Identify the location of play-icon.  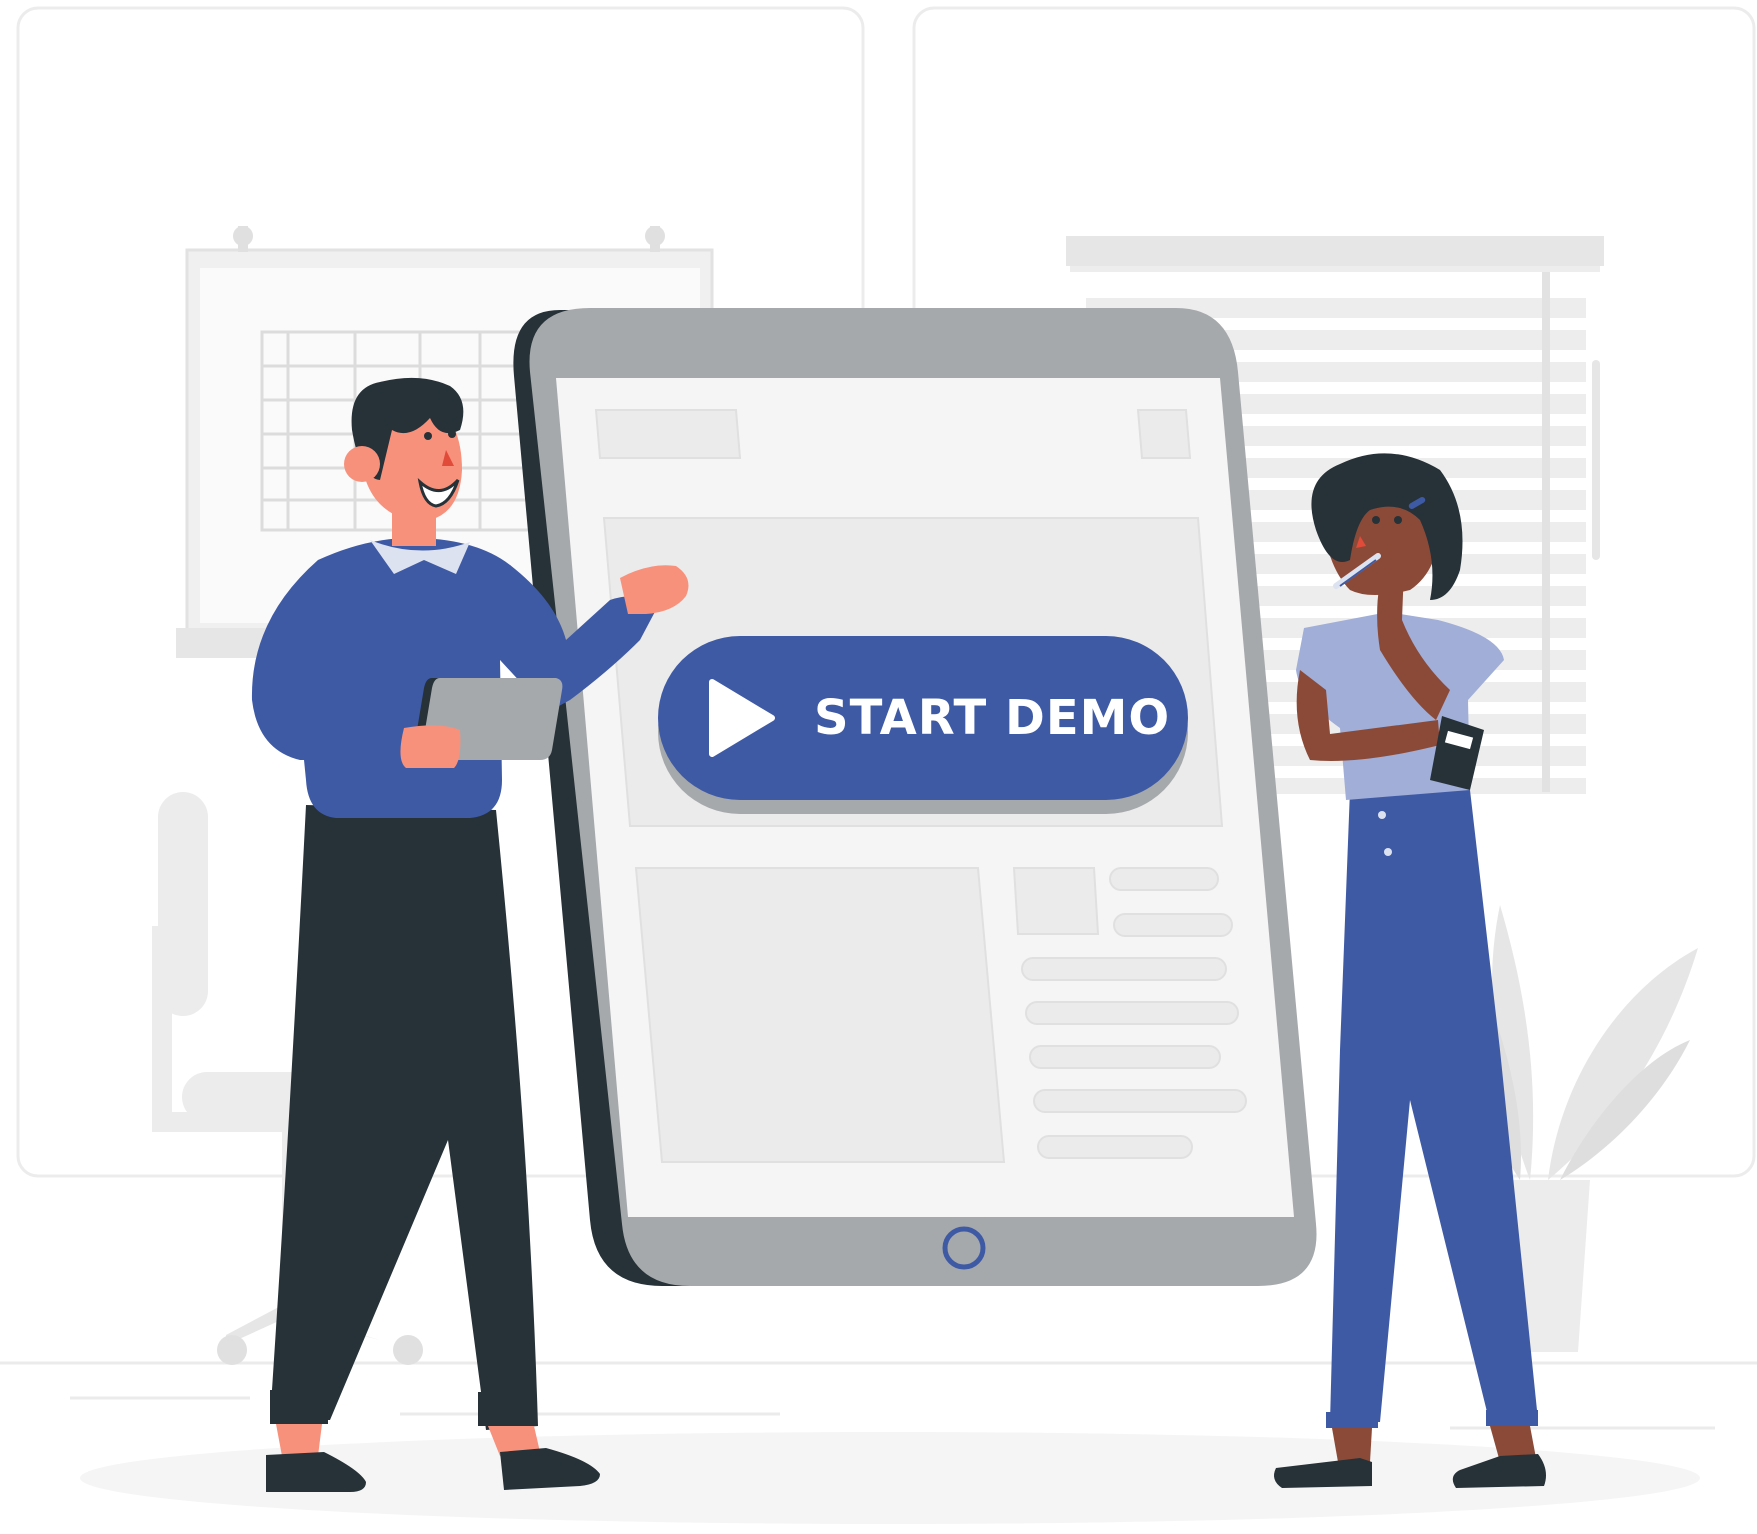
(742, 718).